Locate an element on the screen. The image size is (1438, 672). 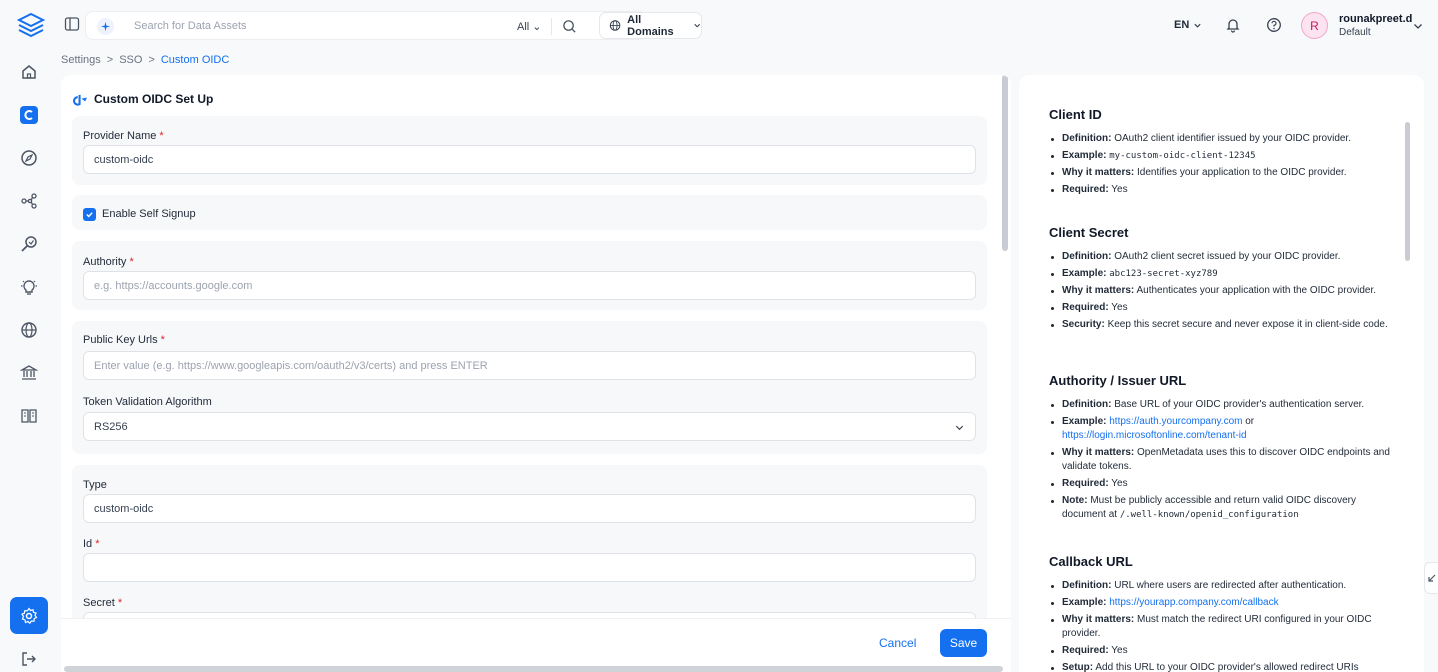
doc-heading-callback: Callback URL is located at coordinates (1091, 561).